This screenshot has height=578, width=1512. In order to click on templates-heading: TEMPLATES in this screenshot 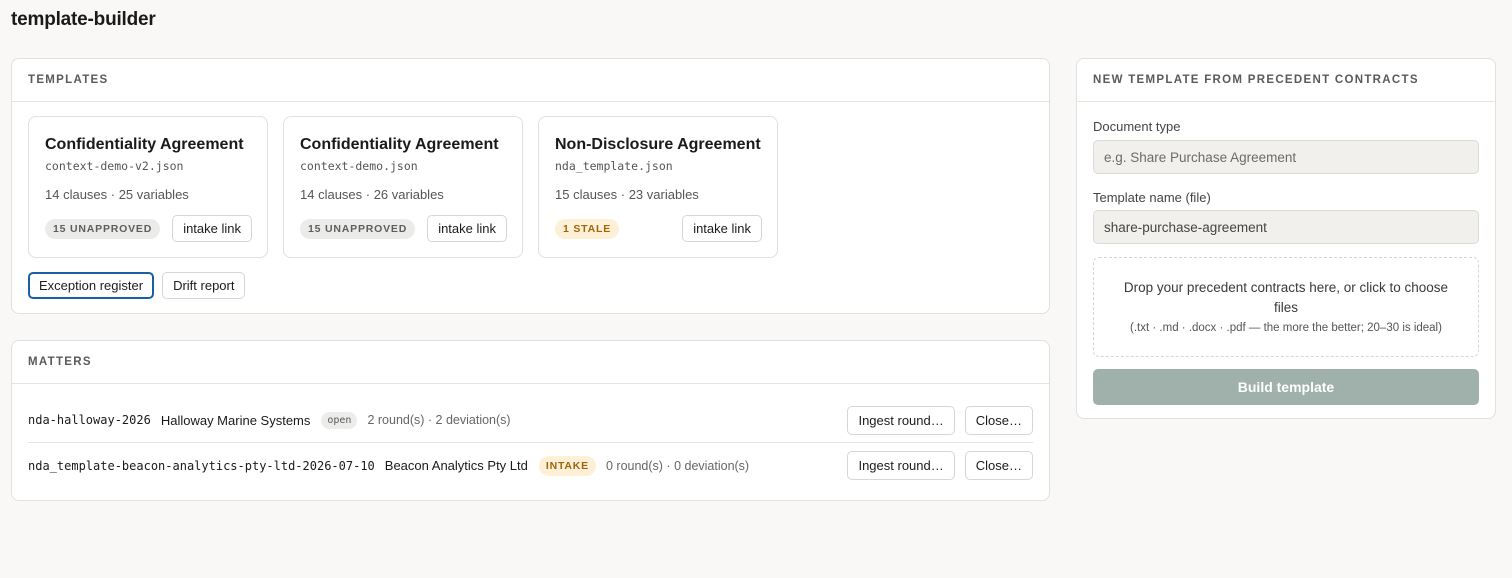, I will do `click(68, 80)`.